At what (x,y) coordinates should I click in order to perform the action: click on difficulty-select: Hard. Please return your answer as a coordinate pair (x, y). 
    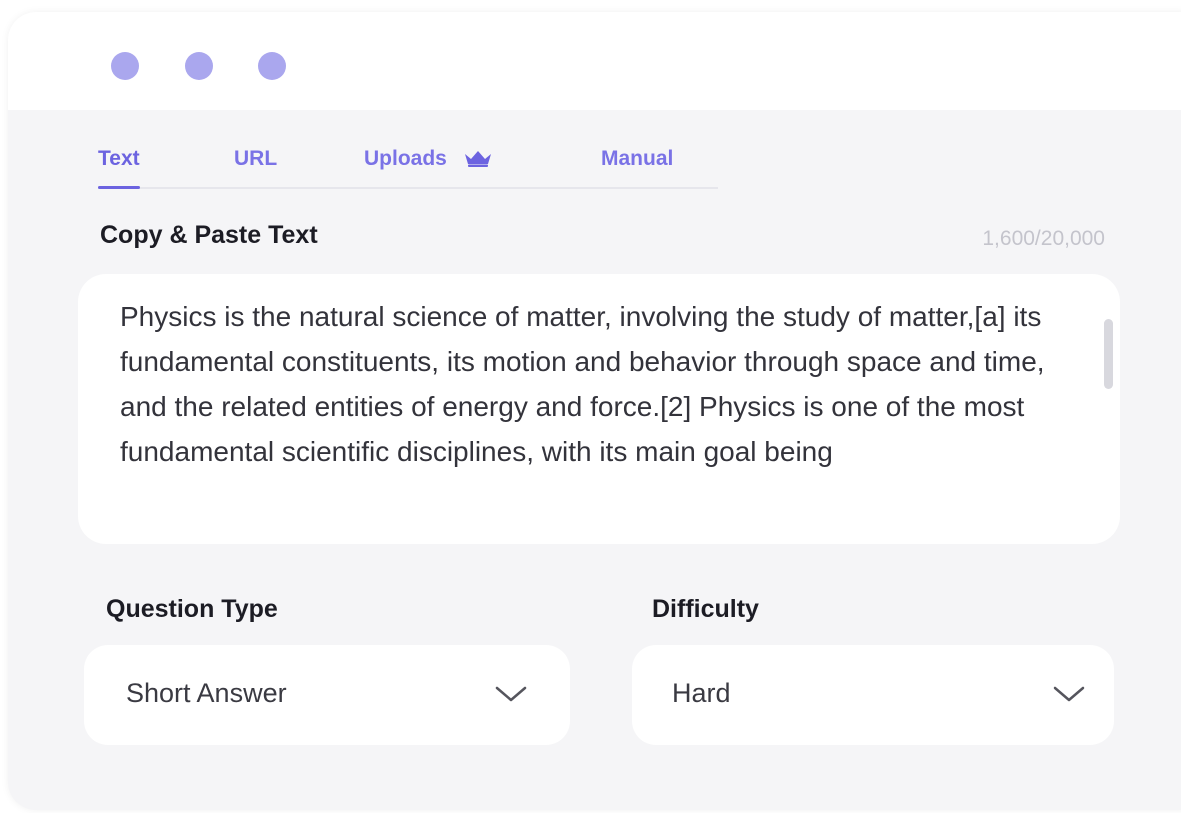
    Looking at the image, I should click on (873, 695).